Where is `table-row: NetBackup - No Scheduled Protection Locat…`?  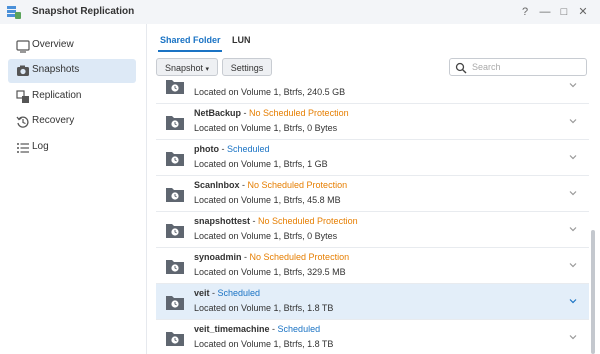 table-row: NetBackup - No Scheduled Protection Locat… is located at coordinates (372, 122).